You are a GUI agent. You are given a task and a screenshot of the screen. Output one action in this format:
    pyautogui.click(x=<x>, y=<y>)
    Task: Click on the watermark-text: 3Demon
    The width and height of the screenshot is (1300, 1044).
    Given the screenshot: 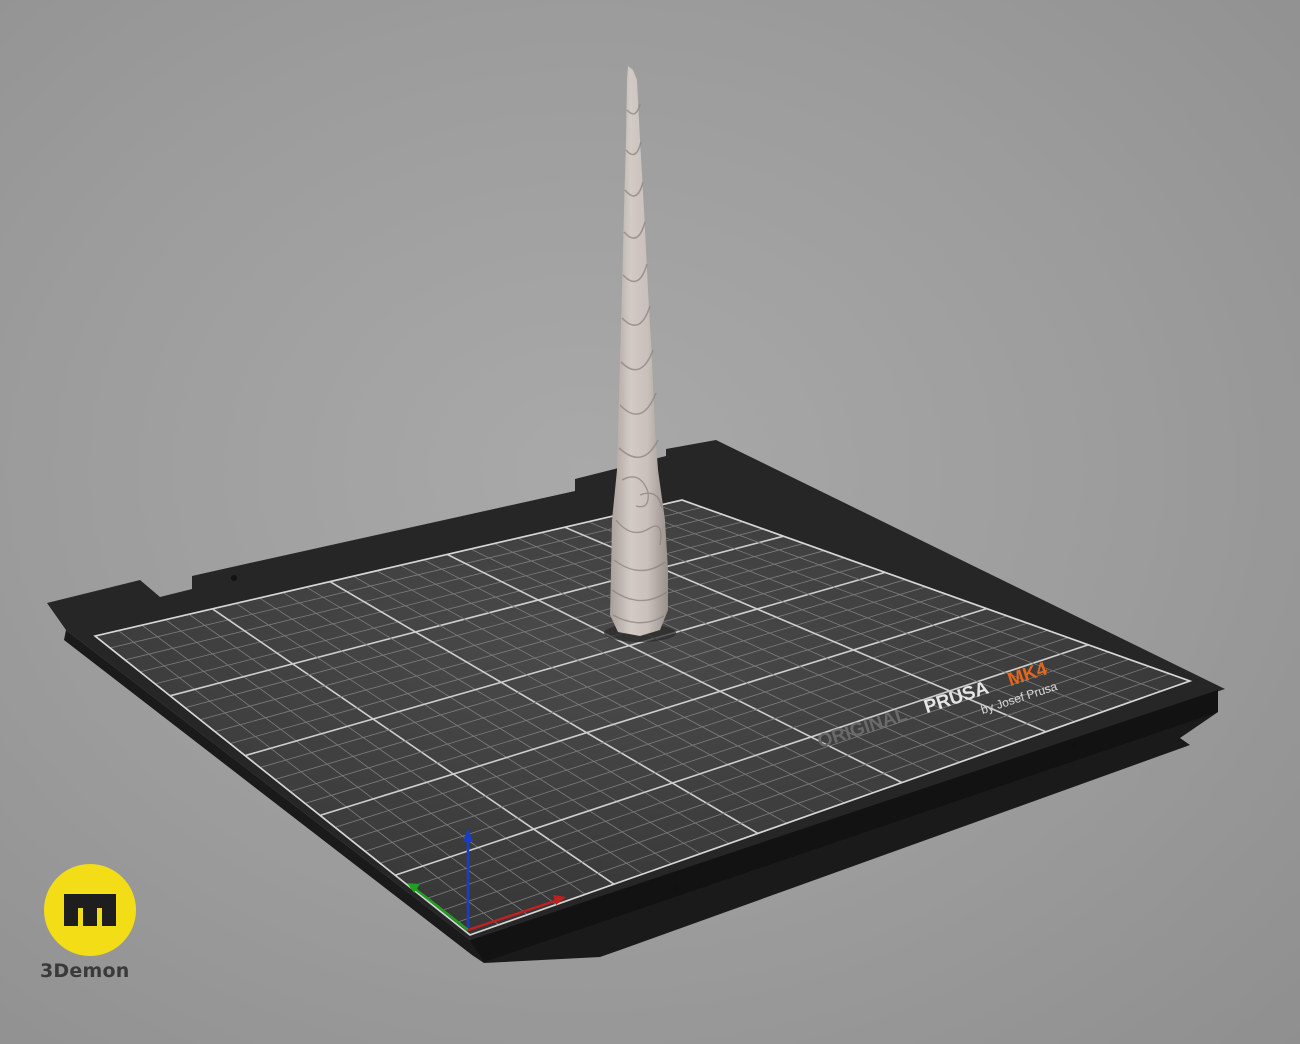 What is the action you would take?
    pyautogui.click(x=85, y=971)
    